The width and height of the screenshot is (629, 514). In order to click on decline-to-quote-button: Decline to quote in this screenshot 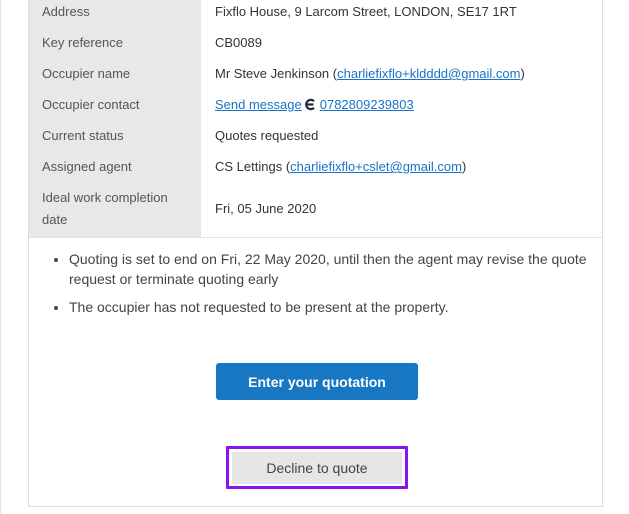, I will do `click(317, 468)`.